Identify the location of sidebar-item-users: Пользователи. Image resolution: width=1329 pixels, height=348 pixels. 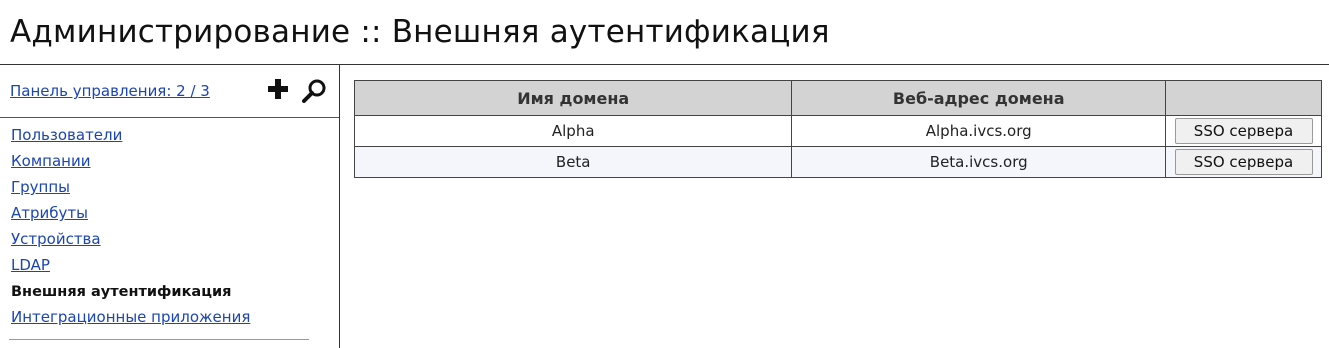
(66, 135).